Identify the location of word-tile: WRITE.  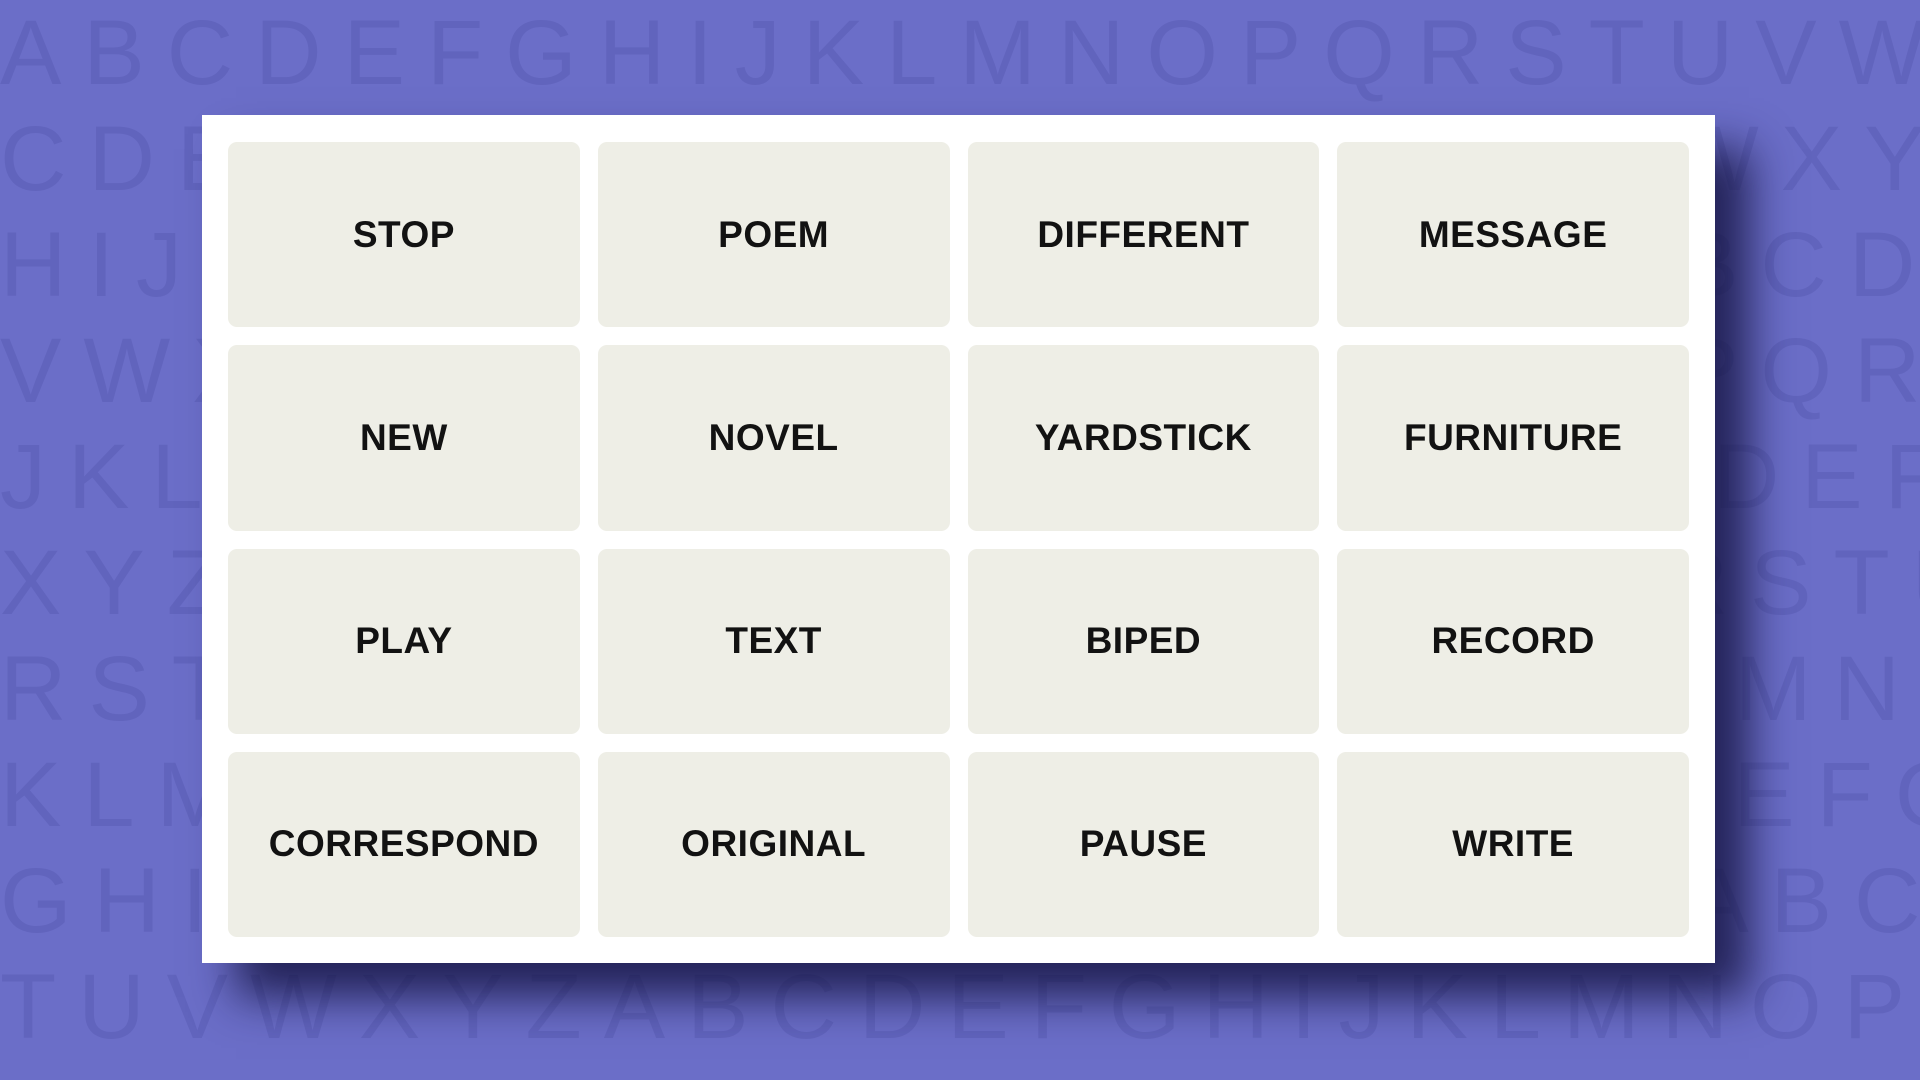
(1513, 844).